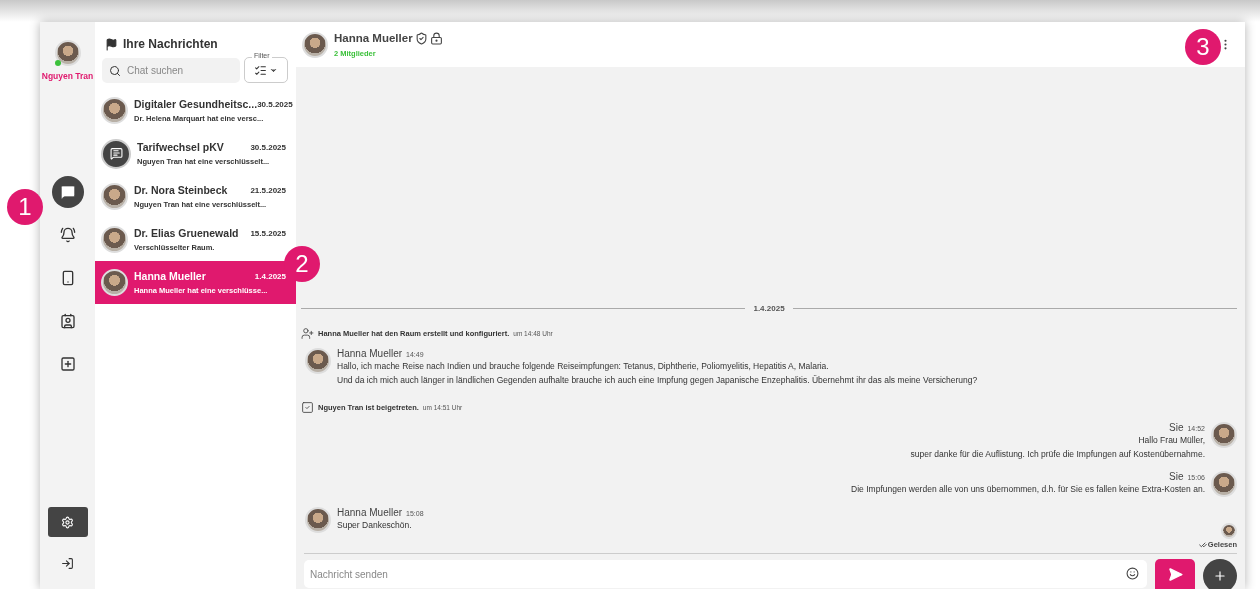 This screenshot has height=589, width=1260. Describe the element at coordinates (67, 53) in the screenshot. I see `user-avatar` at that location.